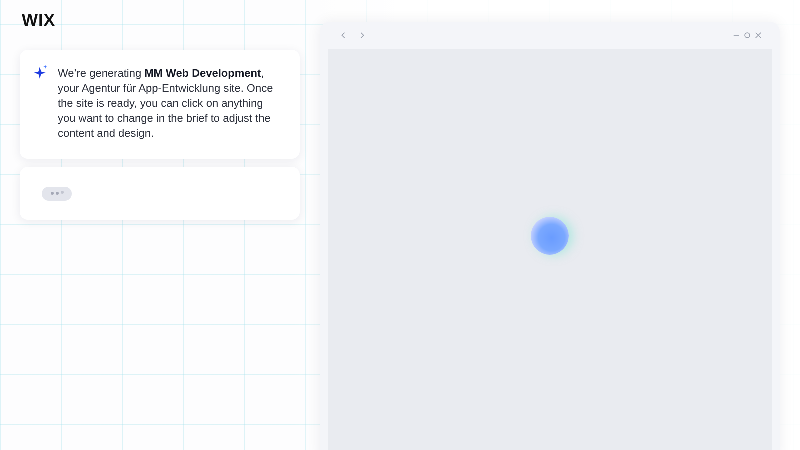  I want to click on back-icon, so click(343, 35).